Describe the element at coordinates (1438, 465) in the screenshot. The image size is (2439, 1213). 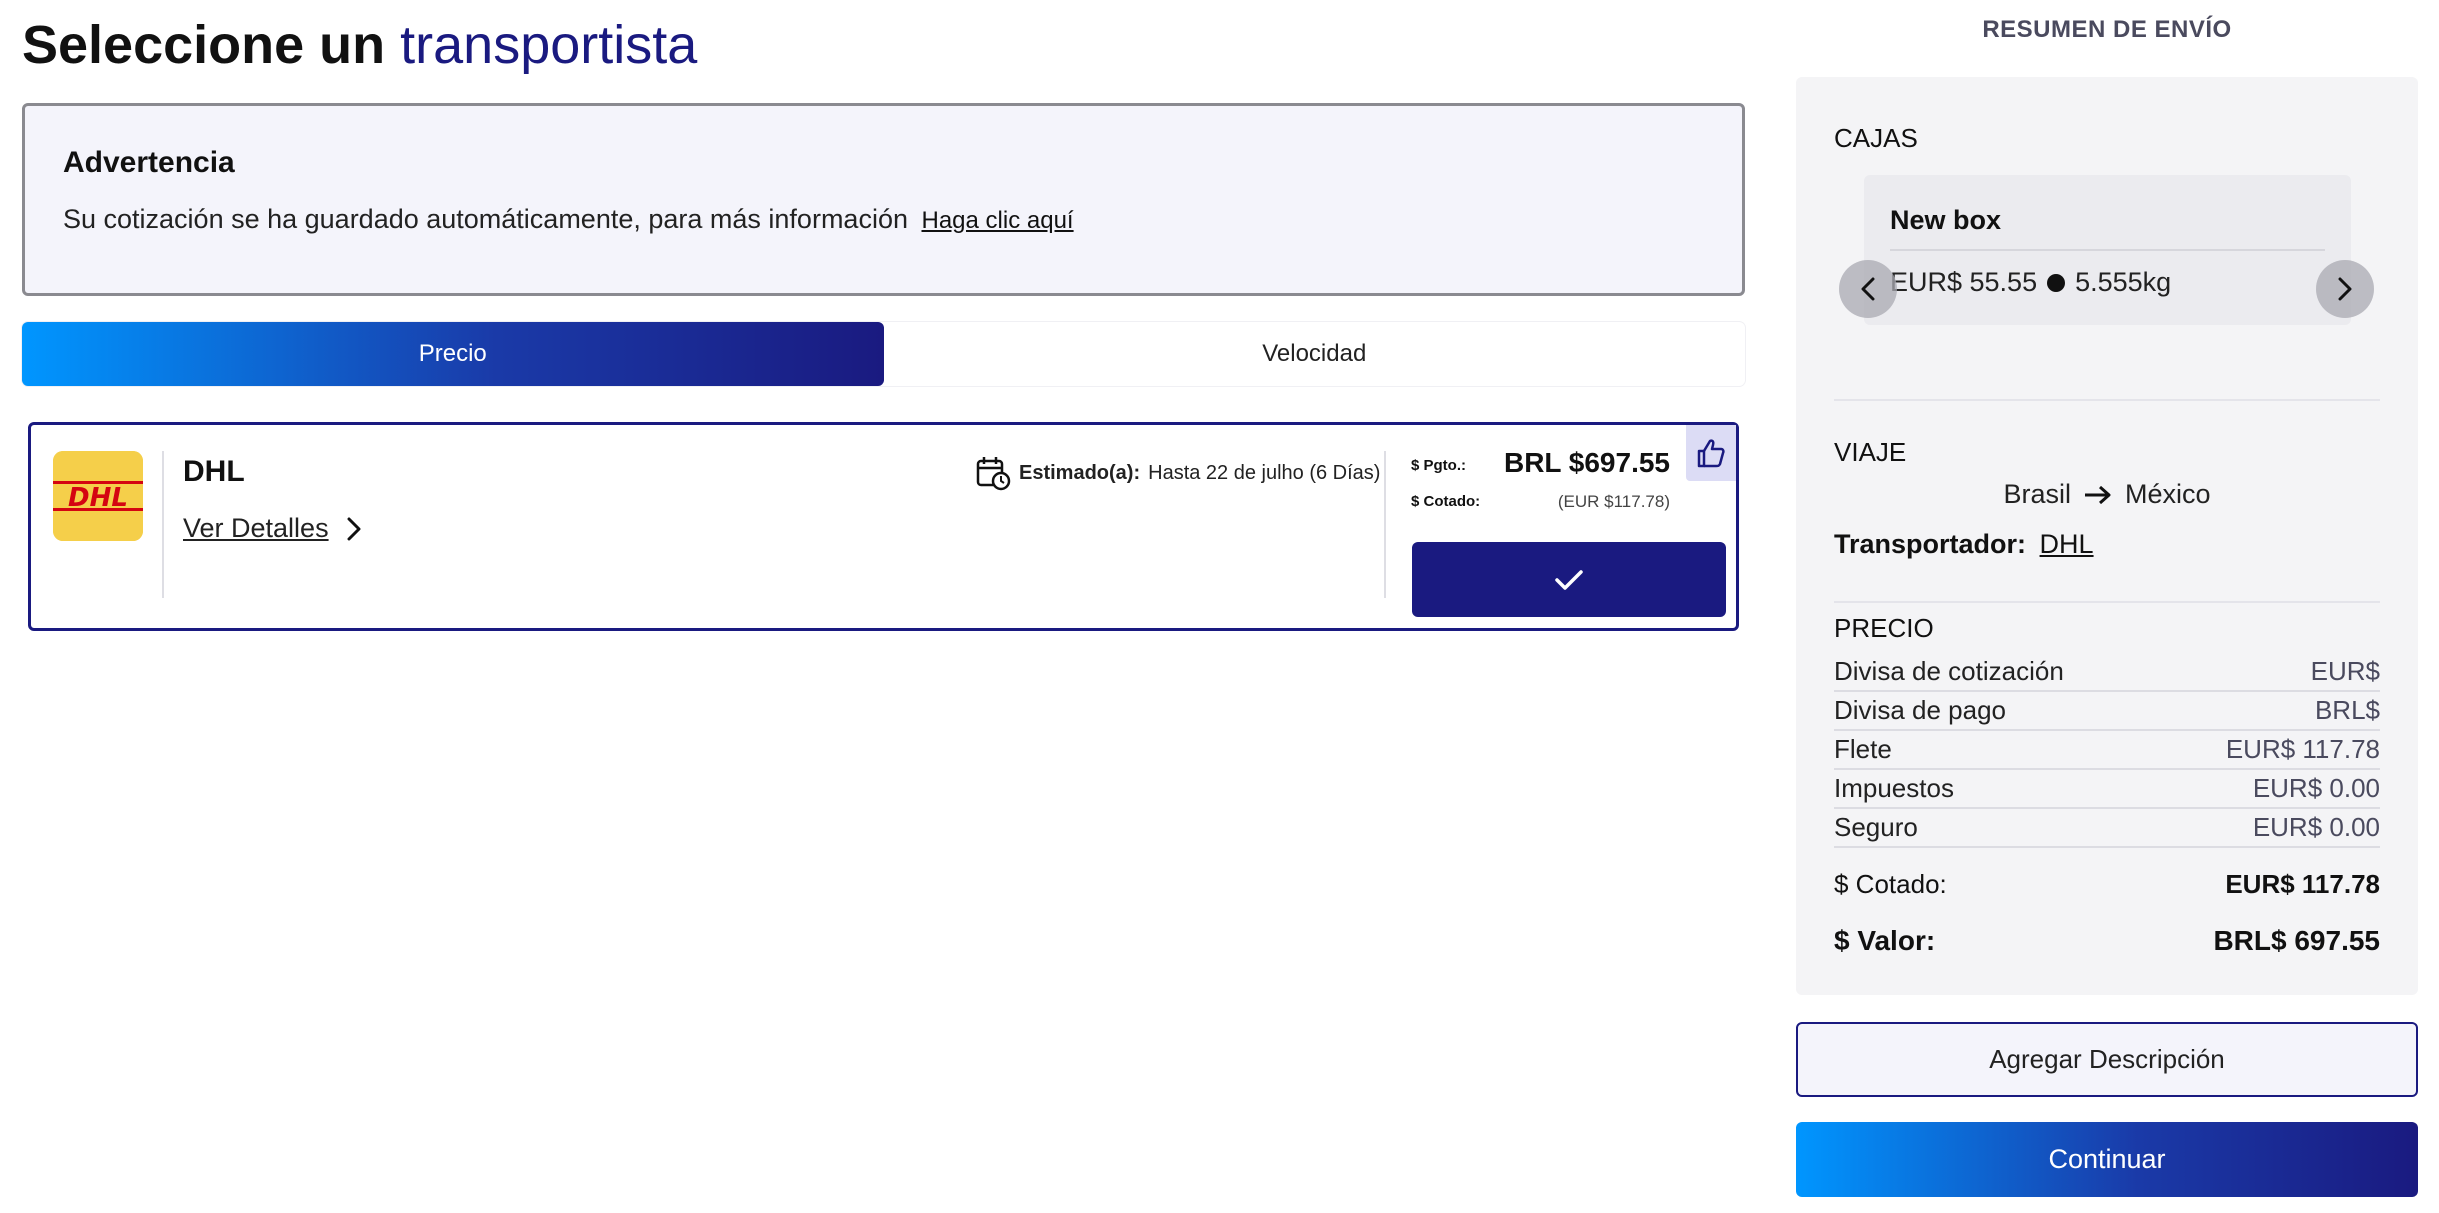
I see `payment-label: $ Pgto.:` at that location.